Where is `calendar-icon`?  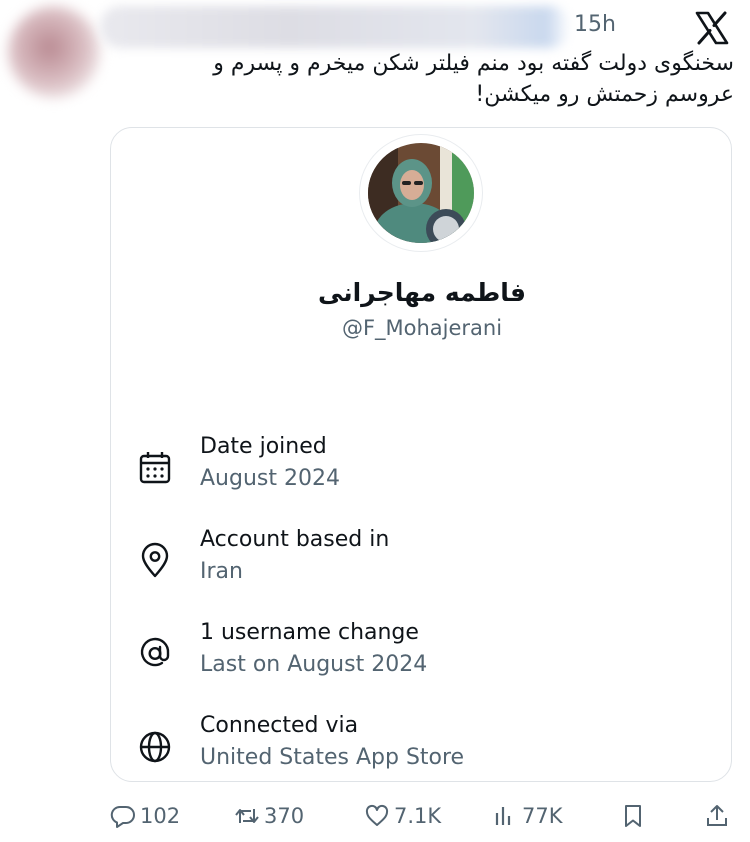 calendar-icon is located at coordinates (155, 468).